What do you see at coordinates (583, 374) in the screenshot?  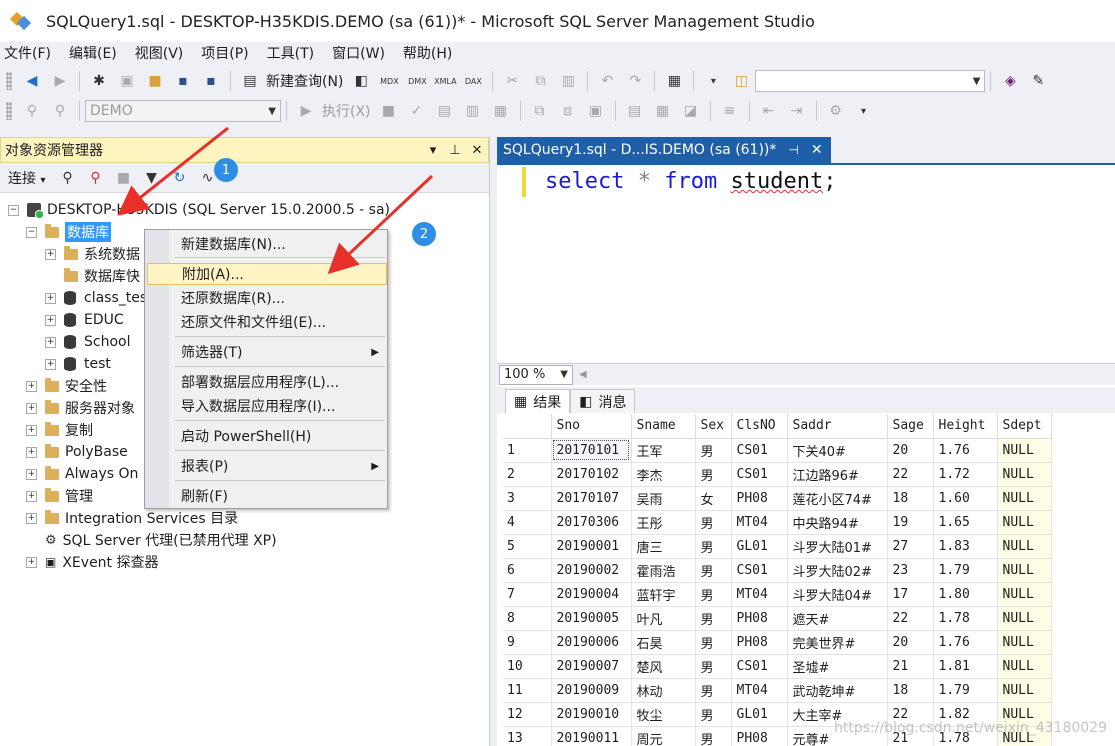 I see `scroll-left-icon: ◀` at bounding box center [583, 374].